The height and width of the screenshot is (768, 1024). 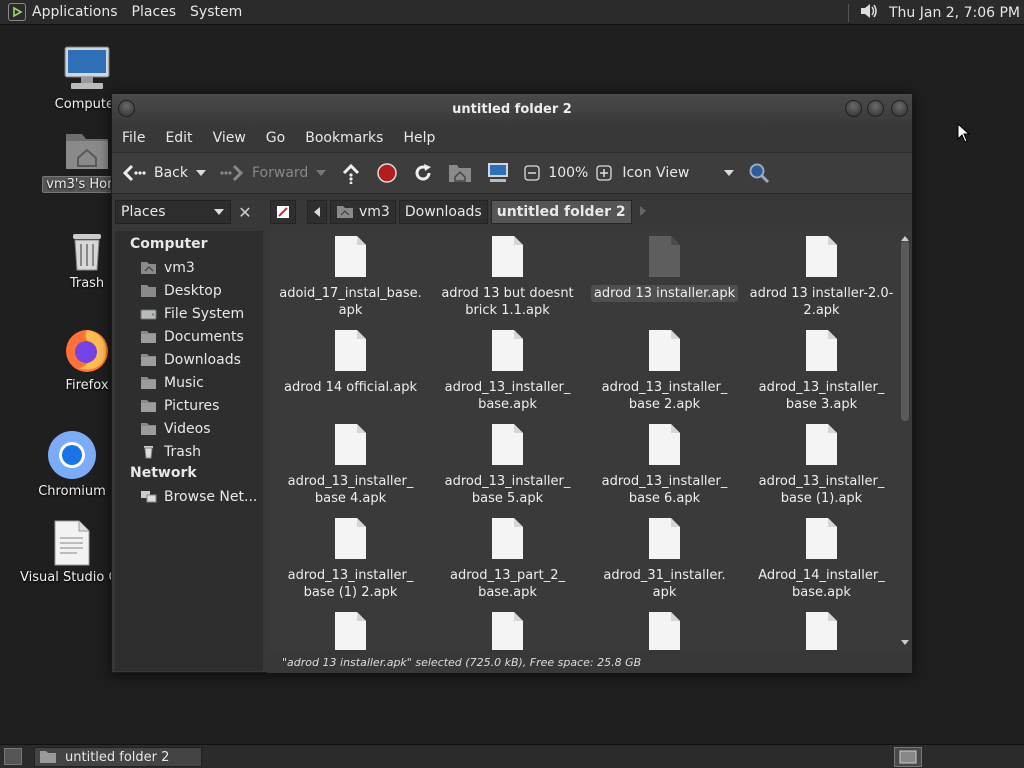 I want to click on home-folder-icon, so click(x=87, y=151).